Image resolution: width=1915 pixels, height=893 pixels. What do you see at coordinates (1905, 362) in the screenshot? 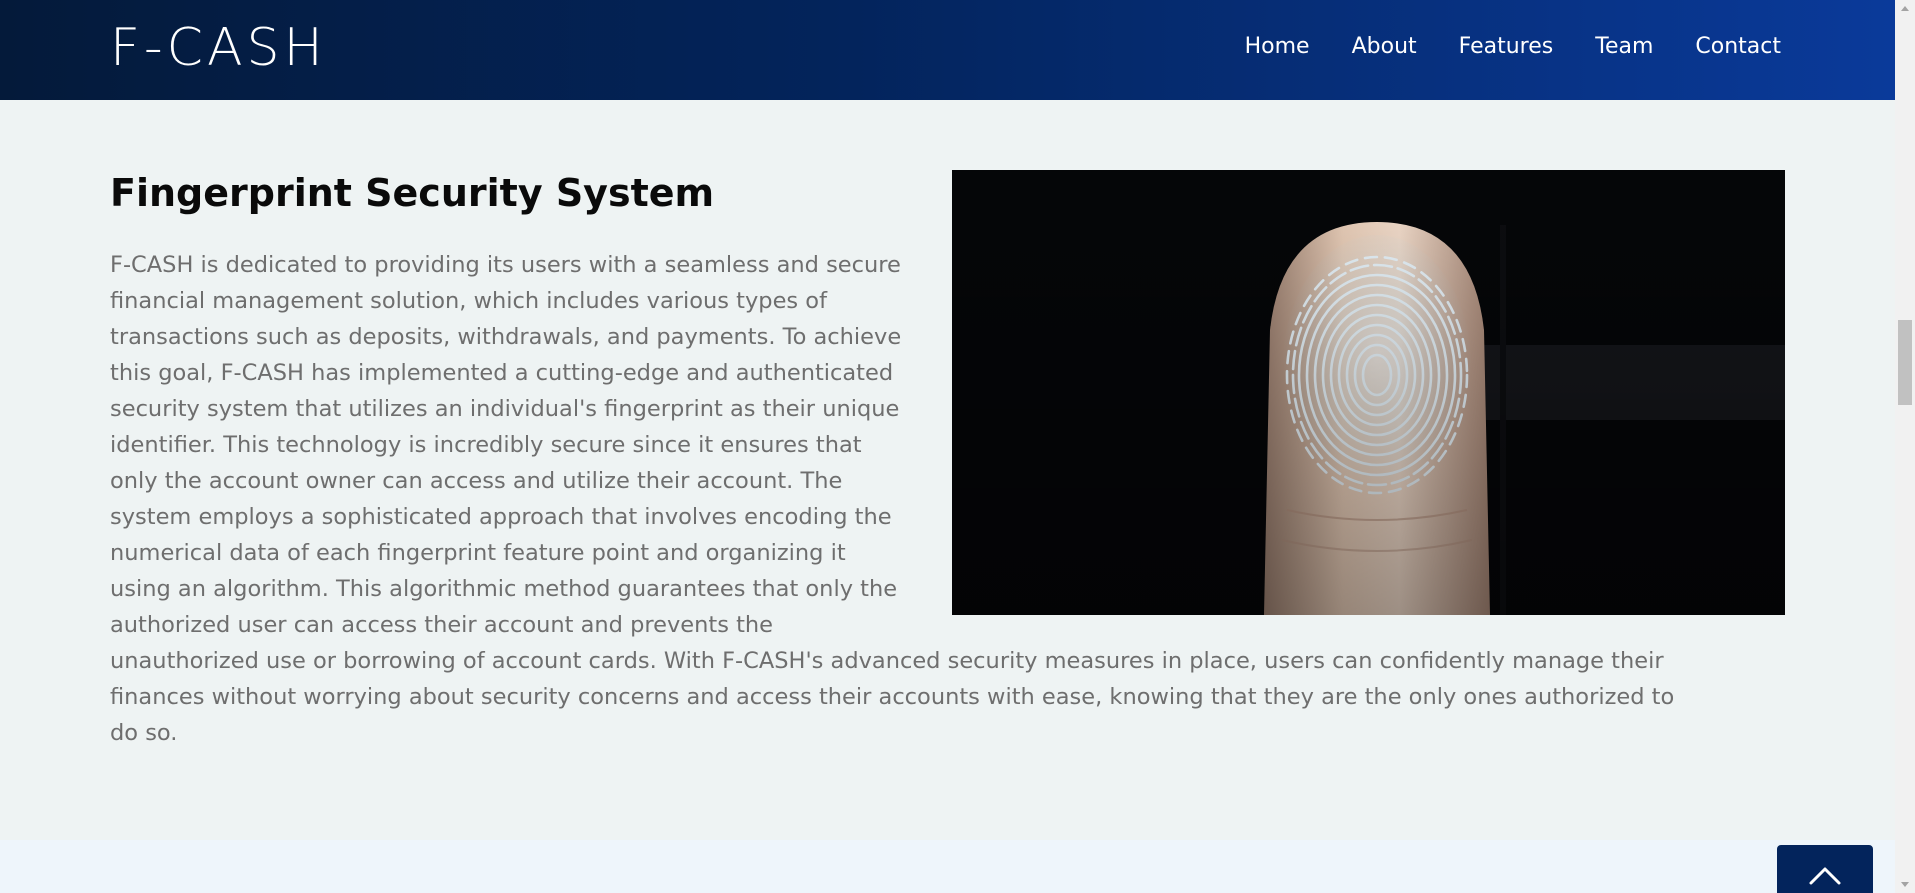
I see `scrollbar-thumb` at bounding box center [1905, 362].